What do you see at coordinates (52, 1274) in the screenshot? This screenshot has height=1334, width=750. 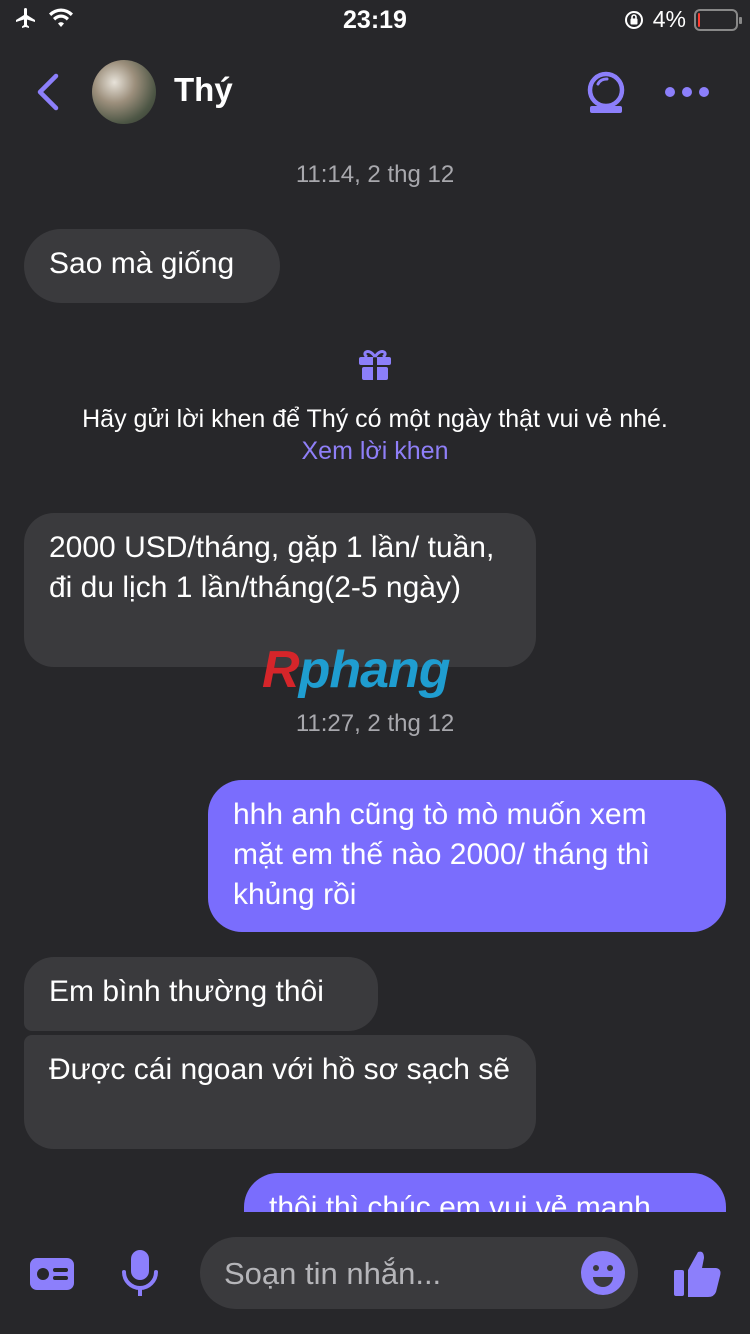 I see `contact-card-icon` at bounding box center [52, 1274].